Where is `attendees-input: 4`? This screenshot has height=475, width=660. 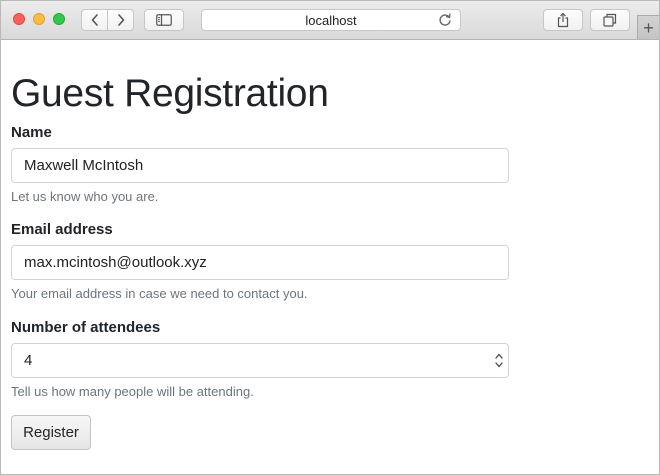
attendees-input: 4 is located at coordinates (260, 360).